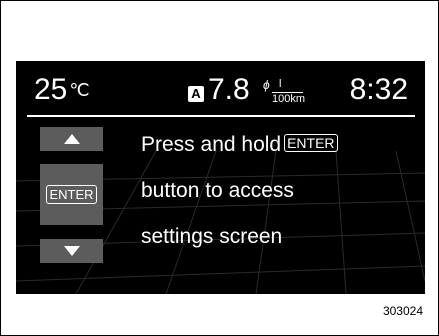 The width and height of the screenshot is (439, 336). I want to click on temperature-value: 25, so click(51, 89).